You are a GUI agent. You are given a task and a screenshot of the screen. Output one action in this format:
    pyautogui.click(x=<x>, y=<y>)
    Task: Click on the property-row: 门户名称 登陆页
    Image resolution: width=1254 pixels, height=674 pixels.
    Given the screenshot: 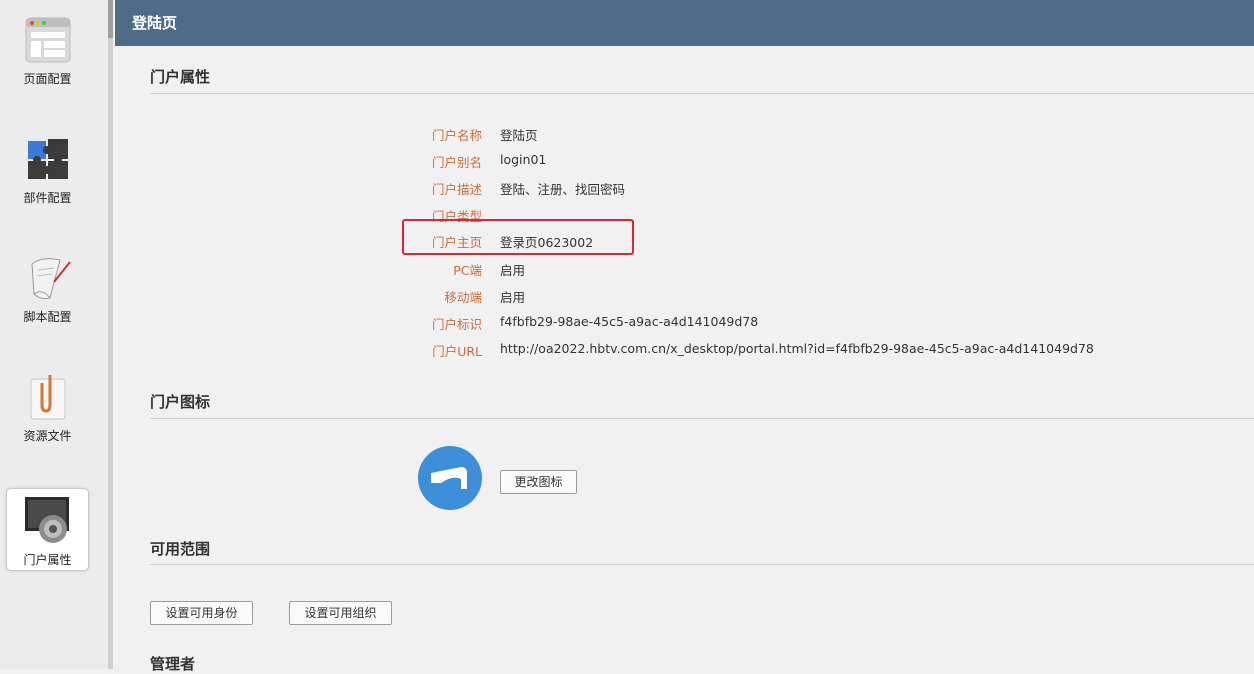 What is the action you would take?
    pyautogui.click(x=810, y=135)
    